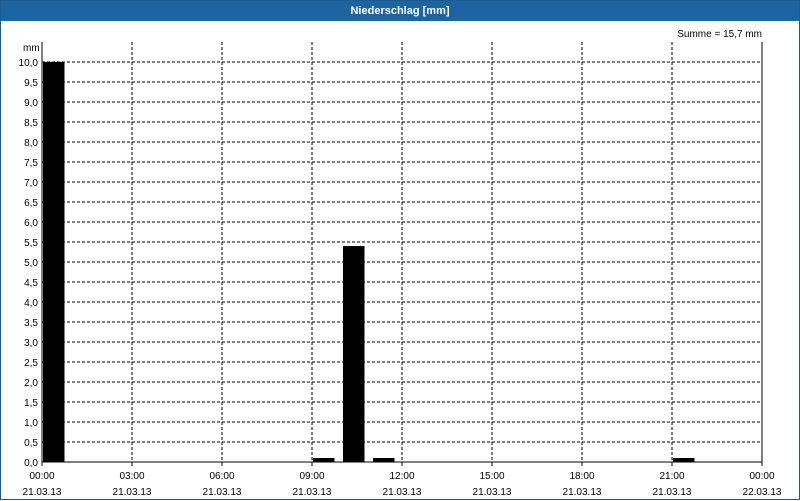 The width and height of the screenshot is (800, 501). I want to click on y-tick-label: 7,5, so click(31, 163).